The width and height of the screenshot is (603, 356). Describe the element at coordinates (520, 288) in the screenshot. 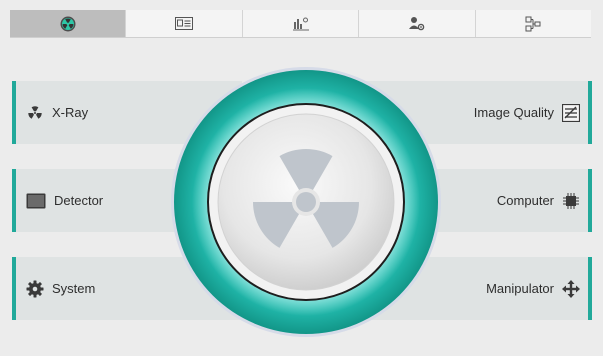

I see `manipulator-panel-label: Manipulator` at that location.